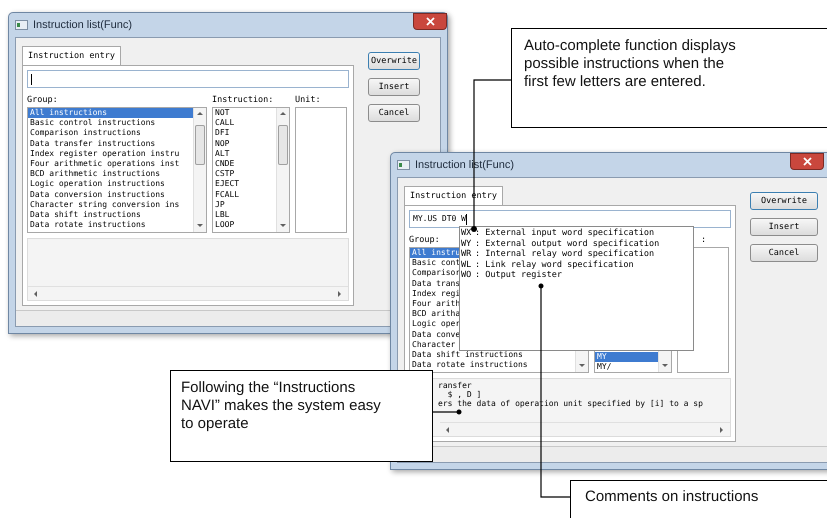 The width and height of the screenshot is (827, 518). I want to click on list-item: Comparison instructions, so click(110, 133).